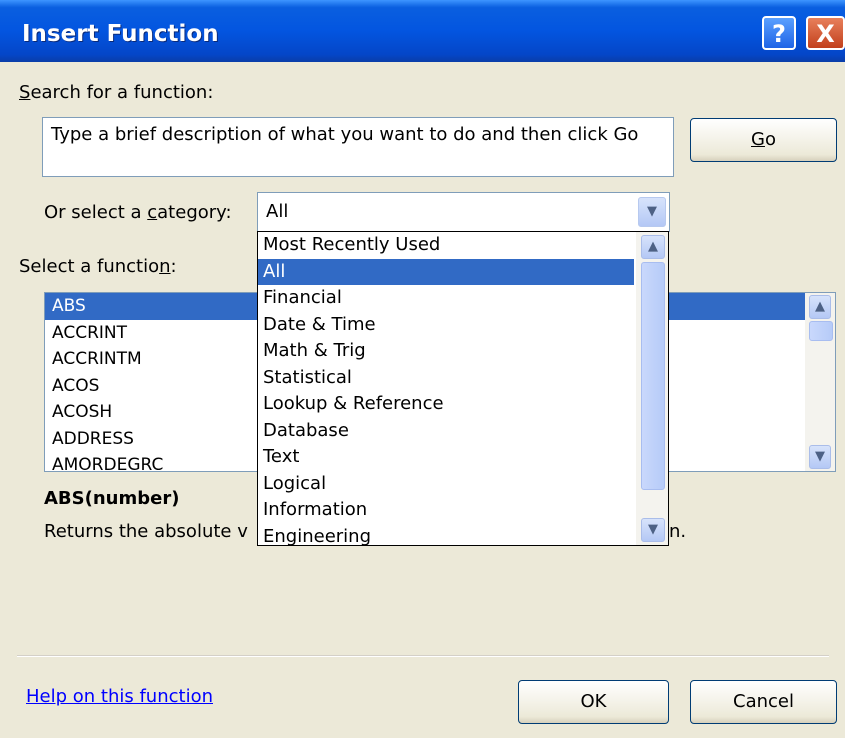 The width and height of the screenshot is (845, 738). Describe the element at coordinates (678, 531) in the screenshot. I see `function-description-right: n.` at that location.